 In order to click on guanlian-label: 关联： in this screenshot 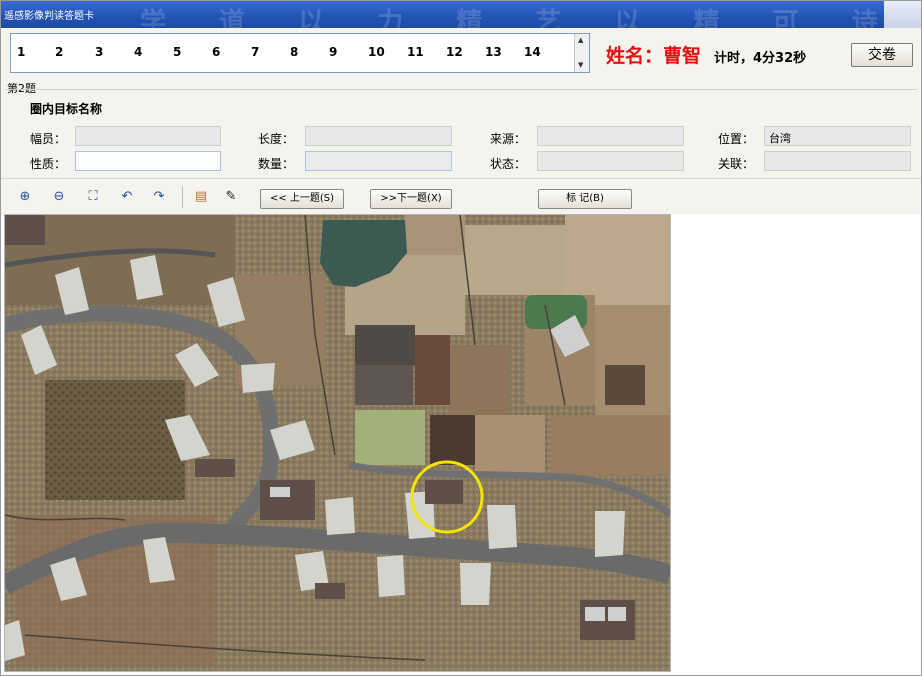, I will do `click(736, 164)`.